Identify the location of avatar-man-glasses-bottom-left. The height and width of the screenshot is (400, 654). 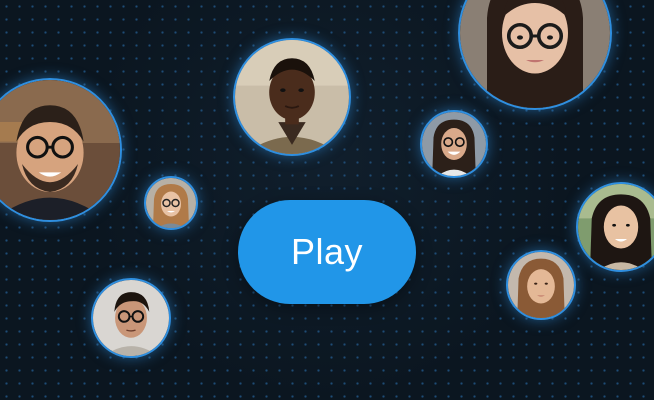
(131, 318).